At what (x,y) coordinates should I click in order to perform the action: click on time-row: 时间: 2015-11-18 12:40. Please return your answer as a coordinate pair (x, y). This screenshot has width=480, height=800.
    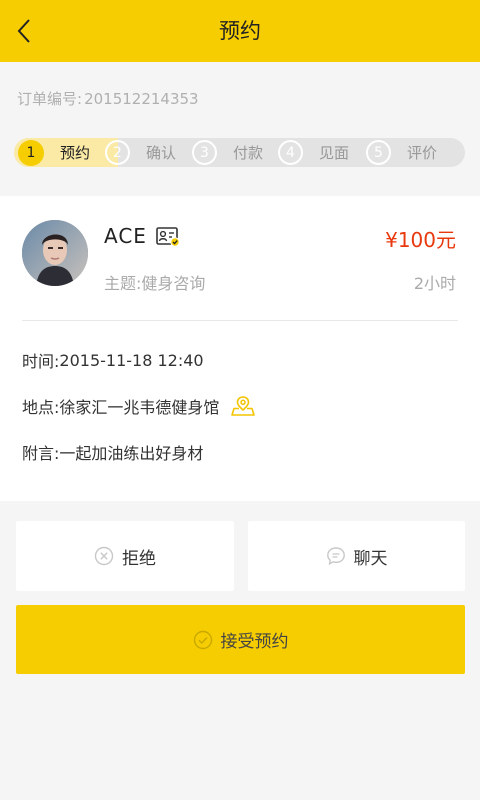
    Looking at the image, I should click on (113, 360).